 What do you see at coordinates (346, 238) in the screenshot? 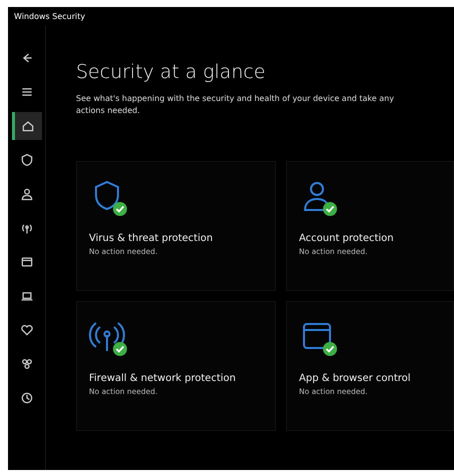
I see `card-title: Account protection` at bounding box center [346, 238].